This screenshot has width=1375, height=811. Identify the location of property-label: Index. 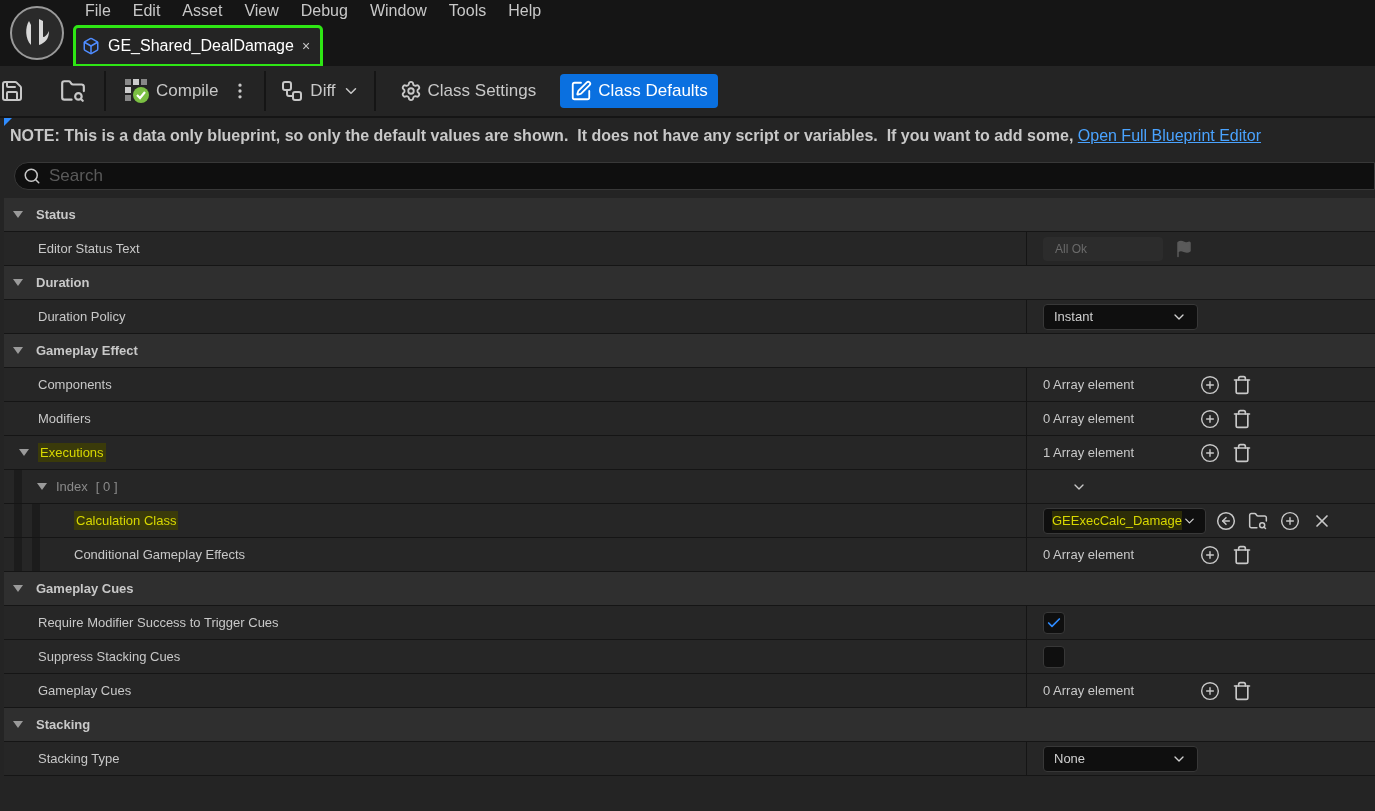
(72, 486).